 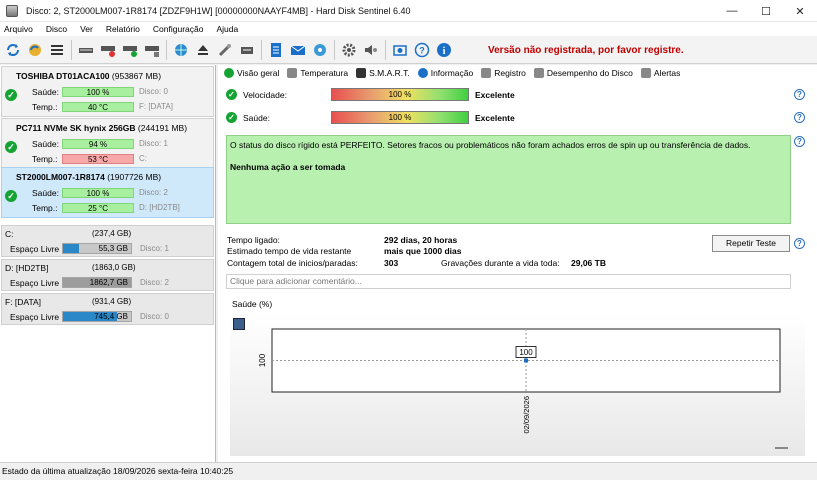 What do you see at coordinates (154, 248) in the screenshot?
I see `volume-disk-ref: Disco: 1` at bounding box center [154, 248].